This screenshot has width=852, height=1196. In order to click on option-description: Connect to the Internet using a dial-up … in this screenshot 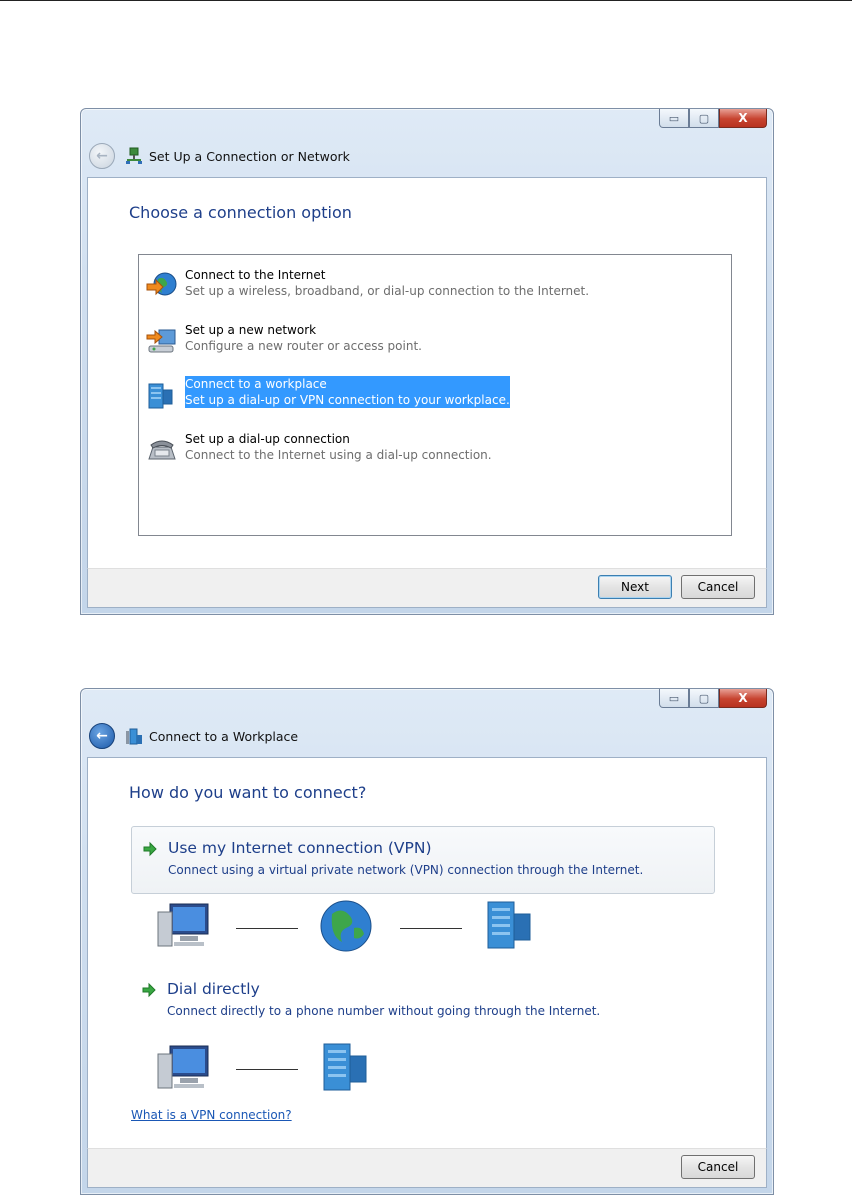, I will do `click(338, 455)`.